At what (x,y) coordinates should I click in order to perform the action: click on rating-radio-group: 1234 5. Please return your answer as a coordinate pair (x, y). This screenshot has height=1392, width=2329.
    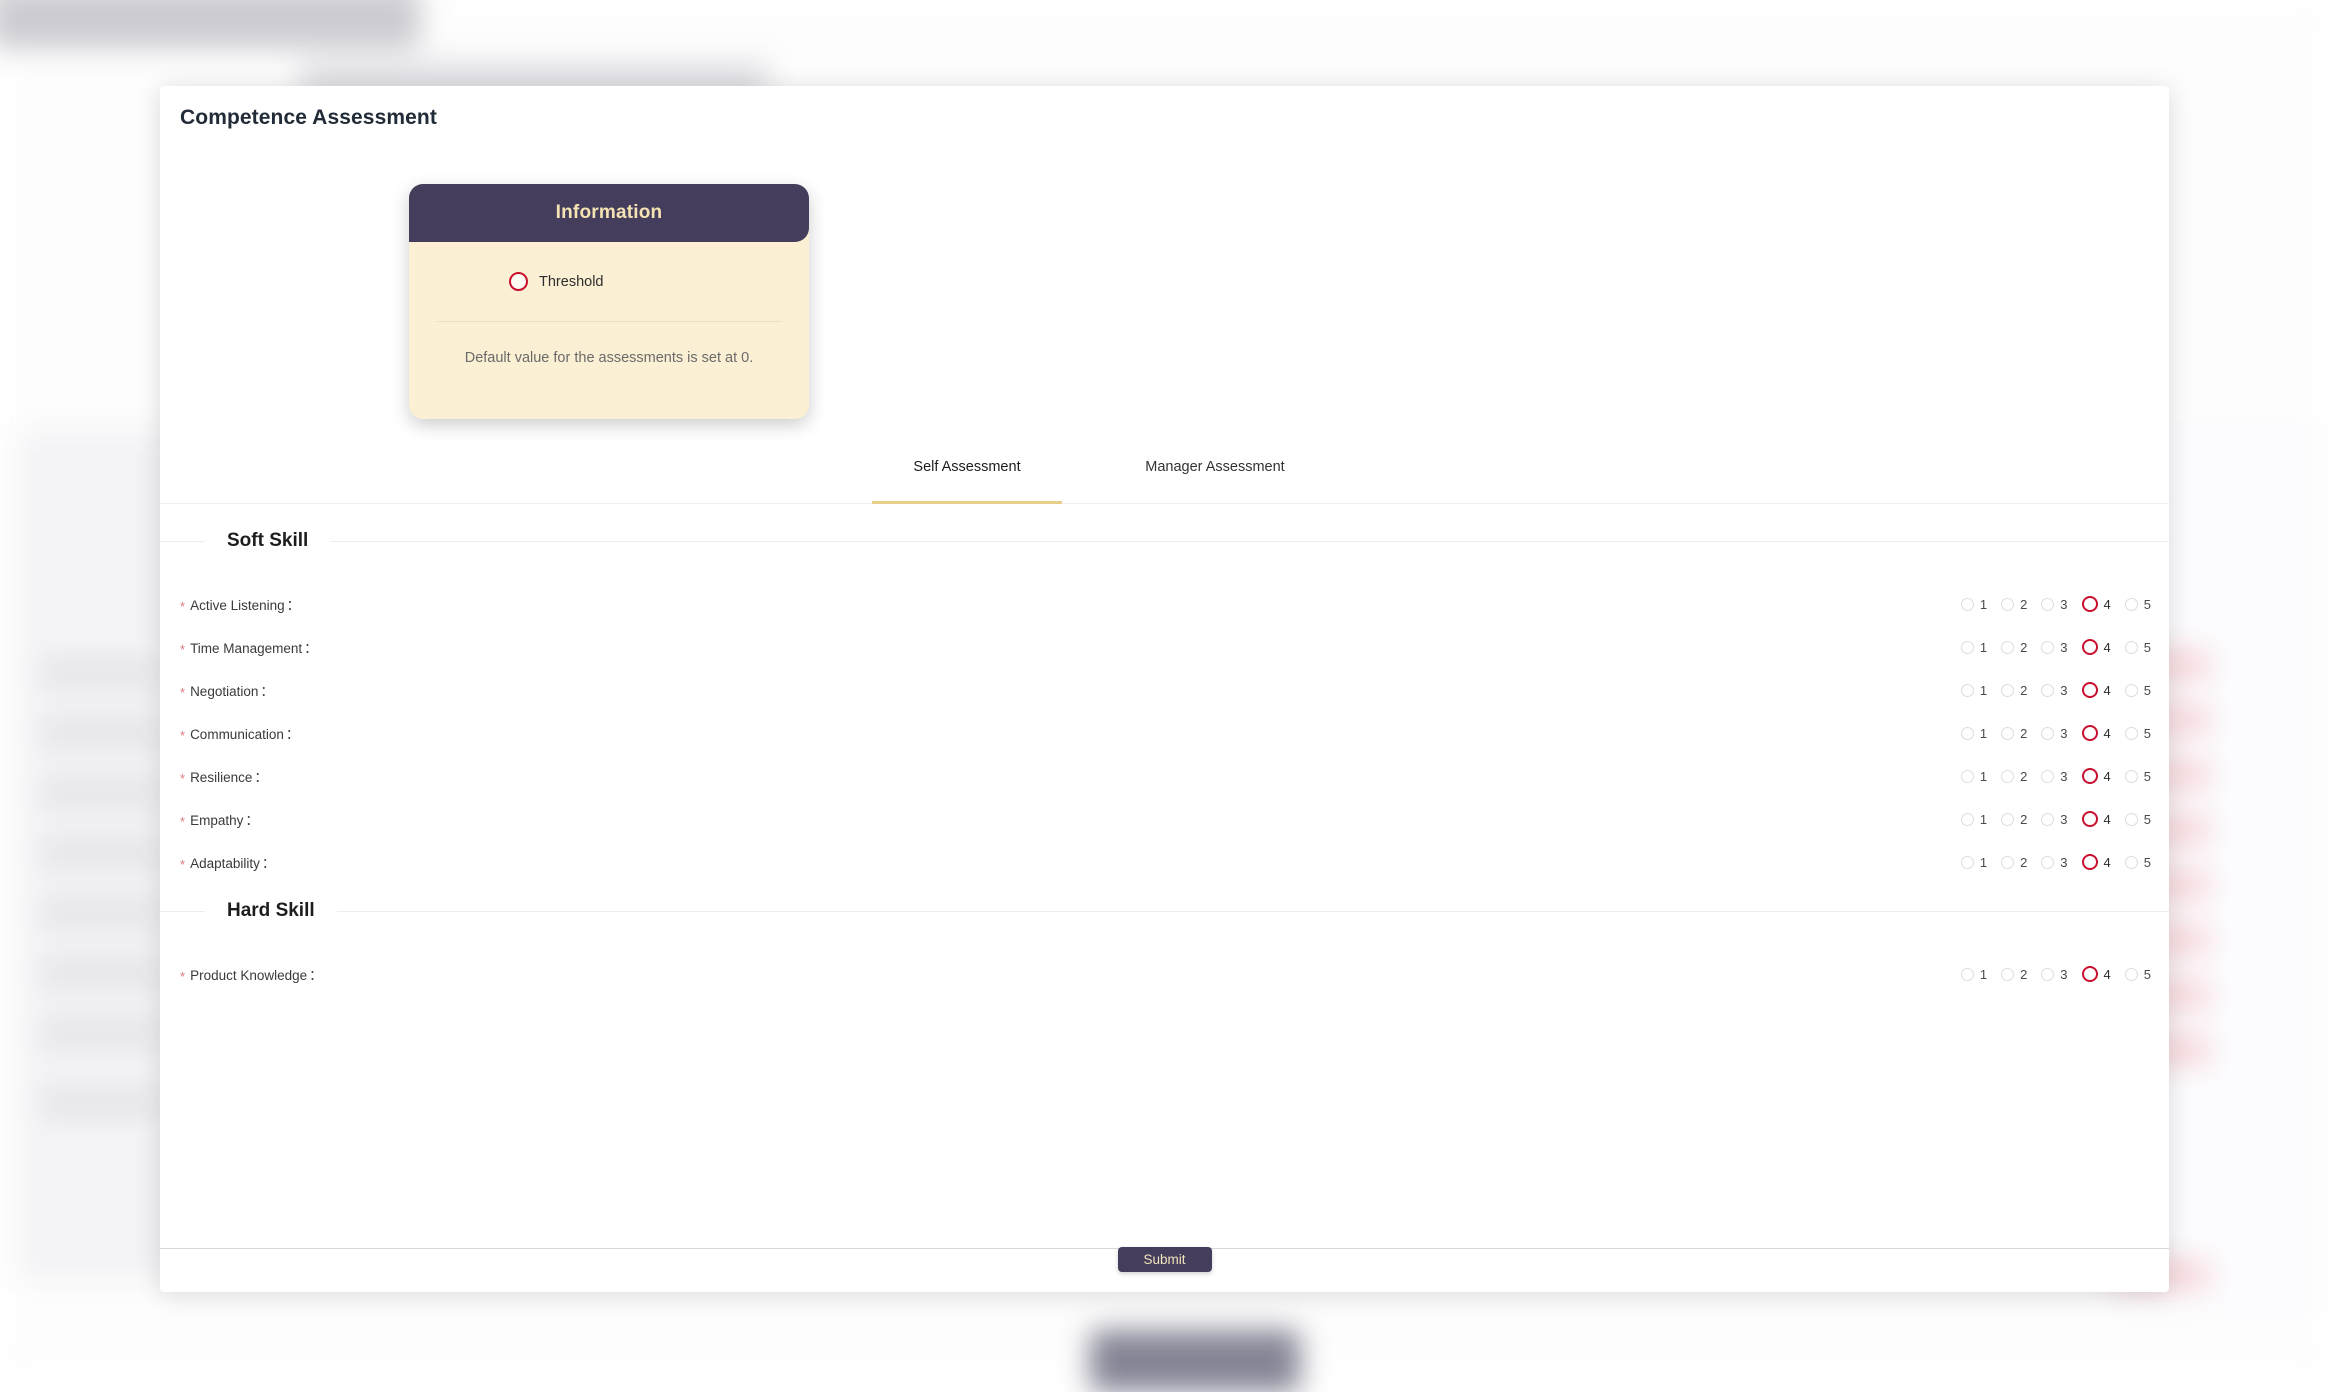
    Looking at the image, I should click on (2056, 733).